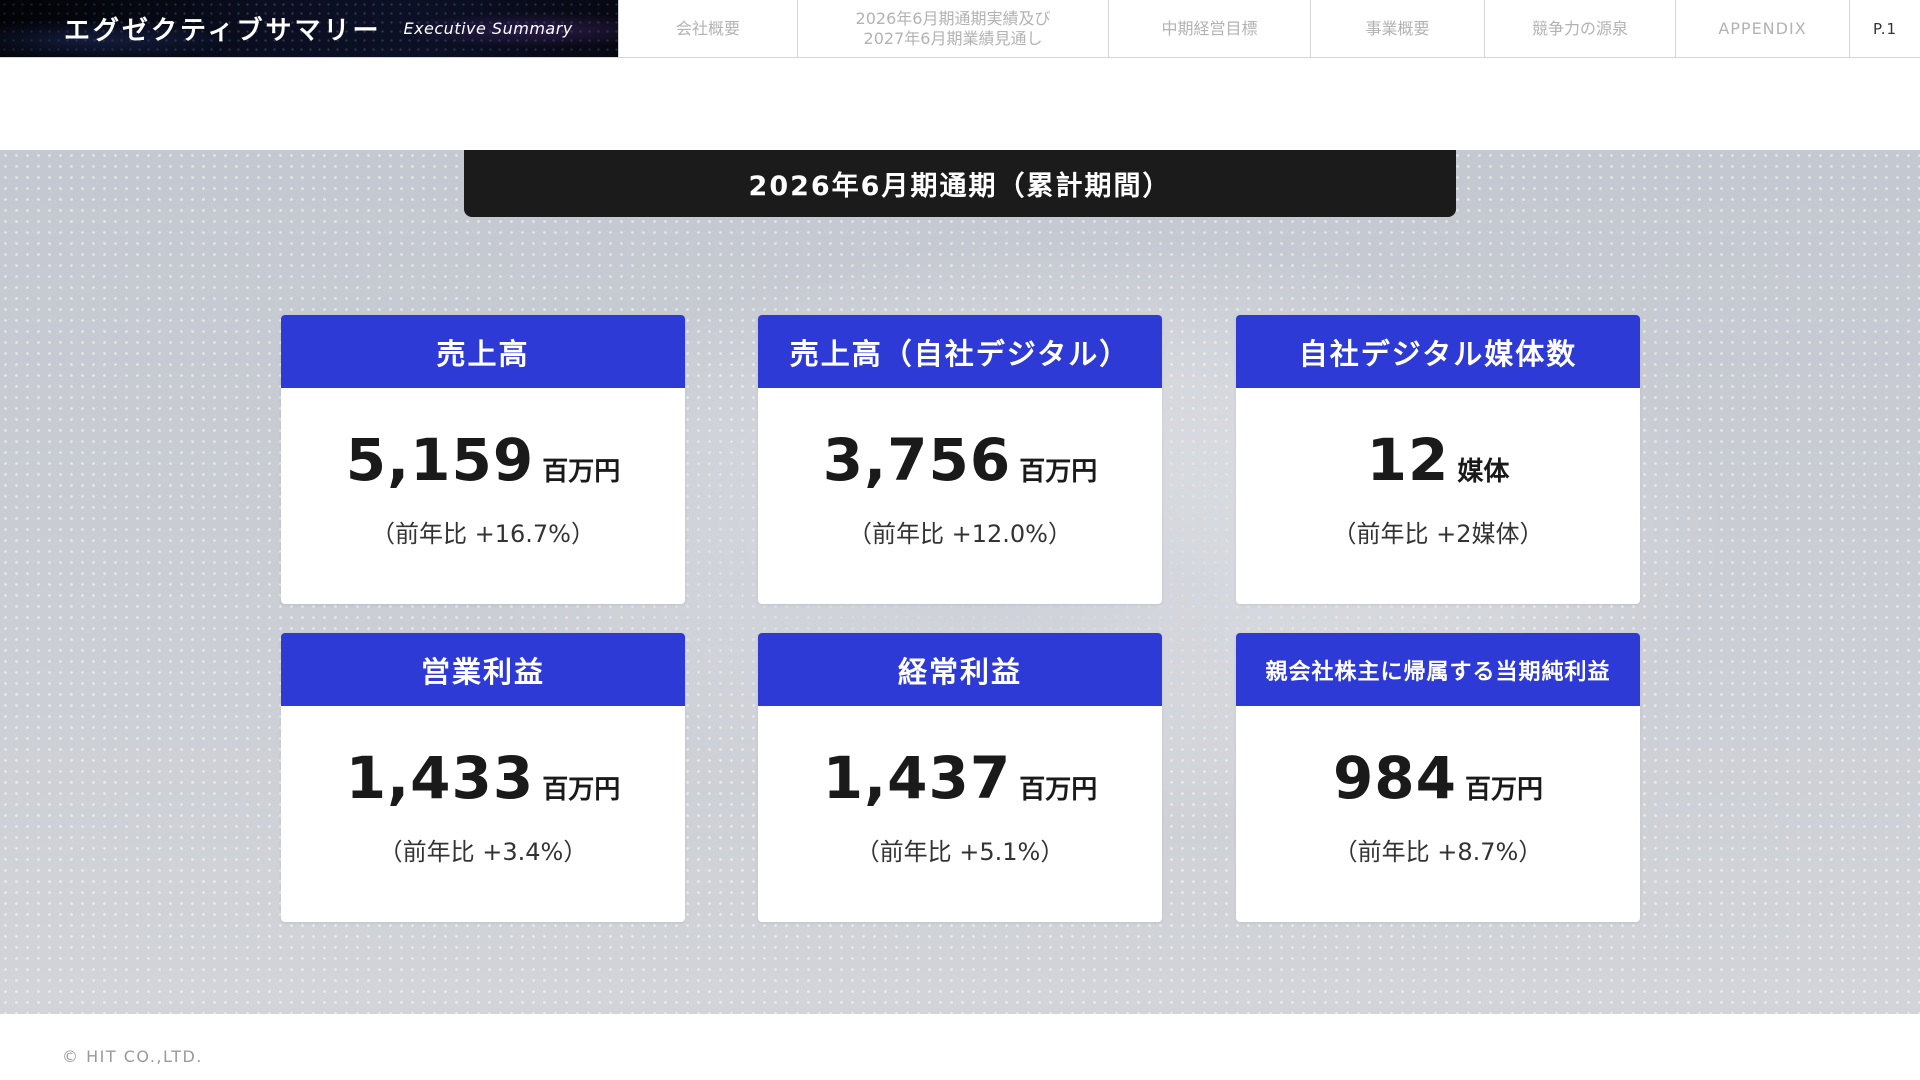 The image size is (1920, 1080). Describe the element at coordinates (1438, 669) in the screenshot. I see `kpi-card-title: 親会社株主に帰属する当期純利益` at that location.